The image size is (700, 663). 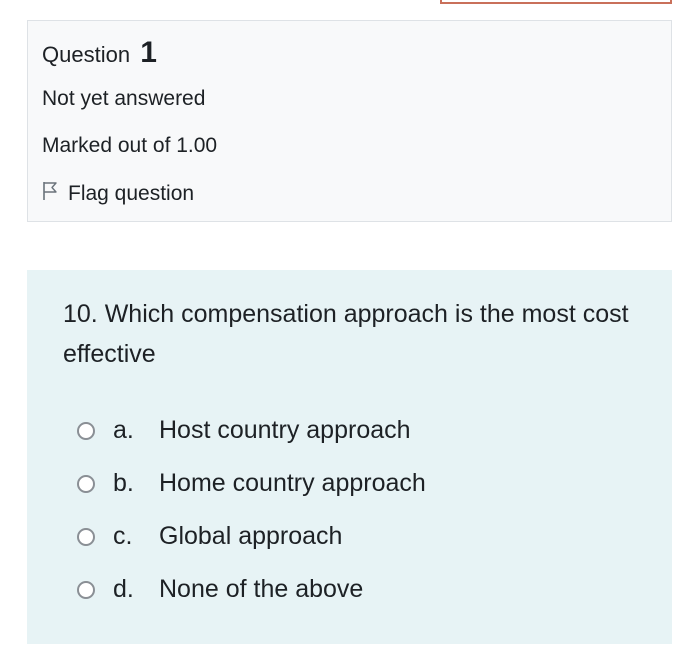 What do you see at coordinates (556, 2) in the screenshot?
I see `top-edge-box` at bounding box center [556, 2].